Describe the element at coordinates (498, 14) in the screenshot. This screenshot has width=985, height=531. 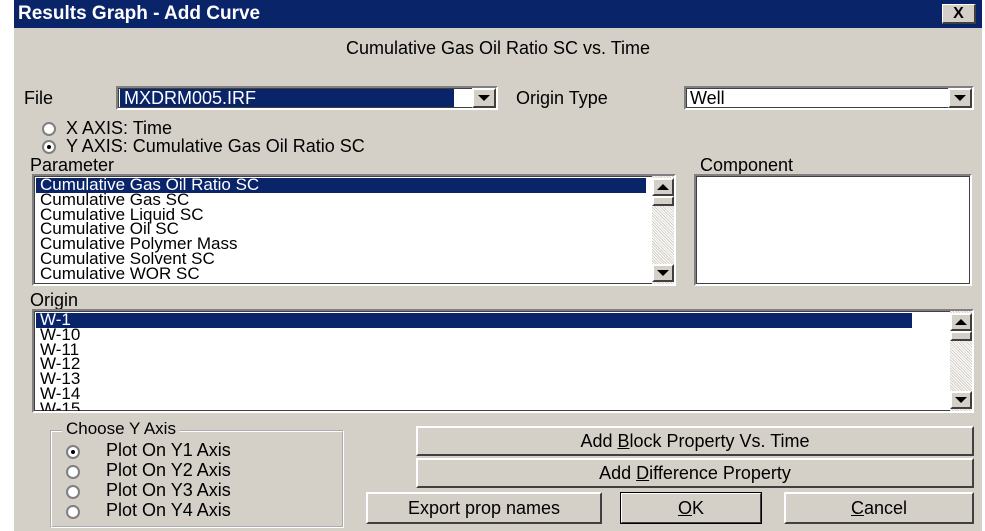
I see `title-bar: Results Graph - Add Curve X` at that location.